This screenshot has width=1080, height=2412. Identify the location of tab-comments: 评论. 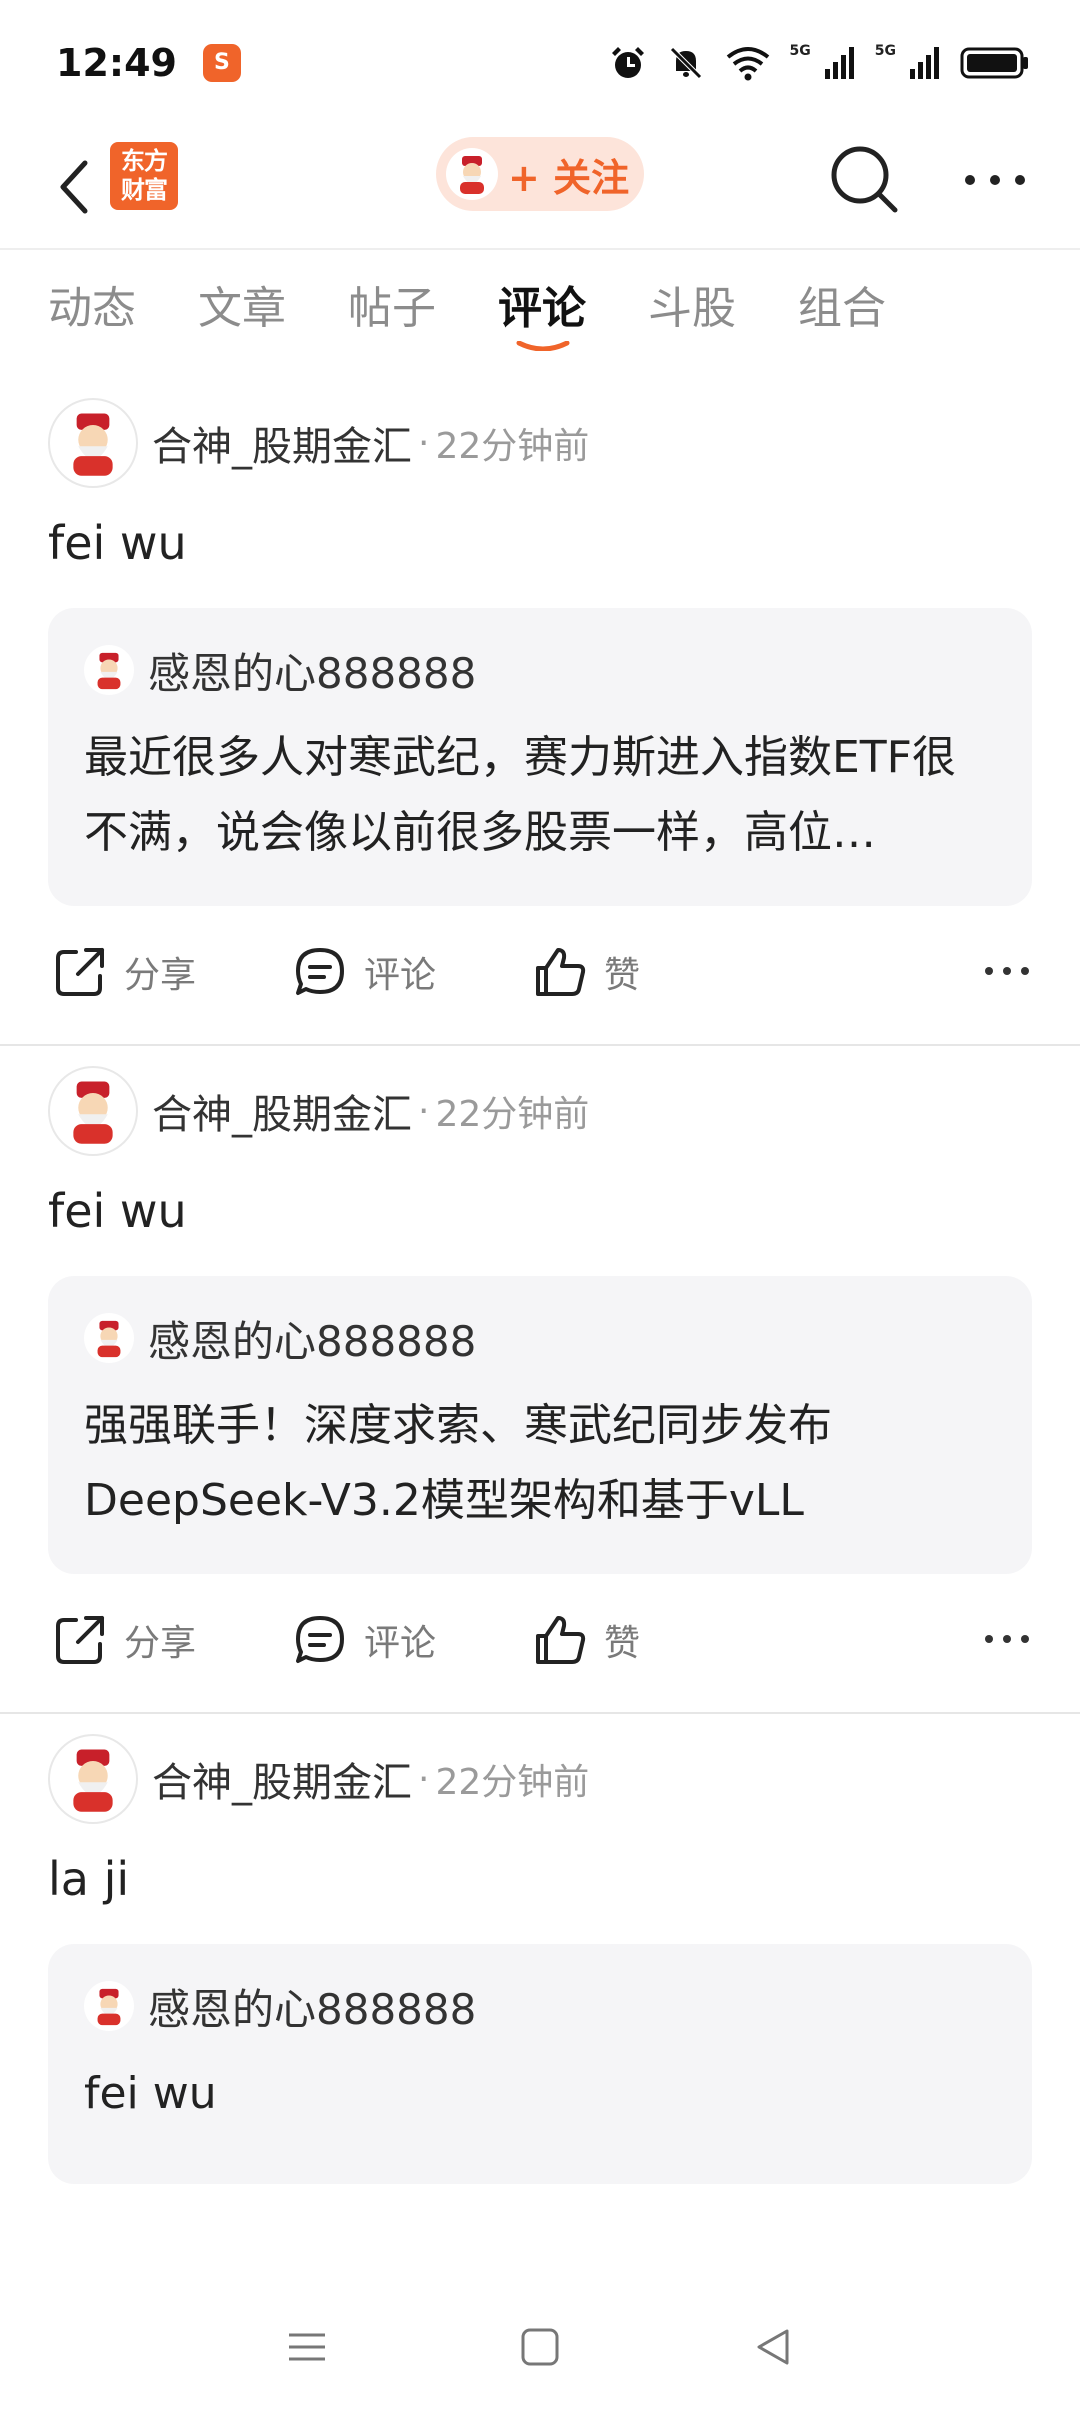
(542, 315).